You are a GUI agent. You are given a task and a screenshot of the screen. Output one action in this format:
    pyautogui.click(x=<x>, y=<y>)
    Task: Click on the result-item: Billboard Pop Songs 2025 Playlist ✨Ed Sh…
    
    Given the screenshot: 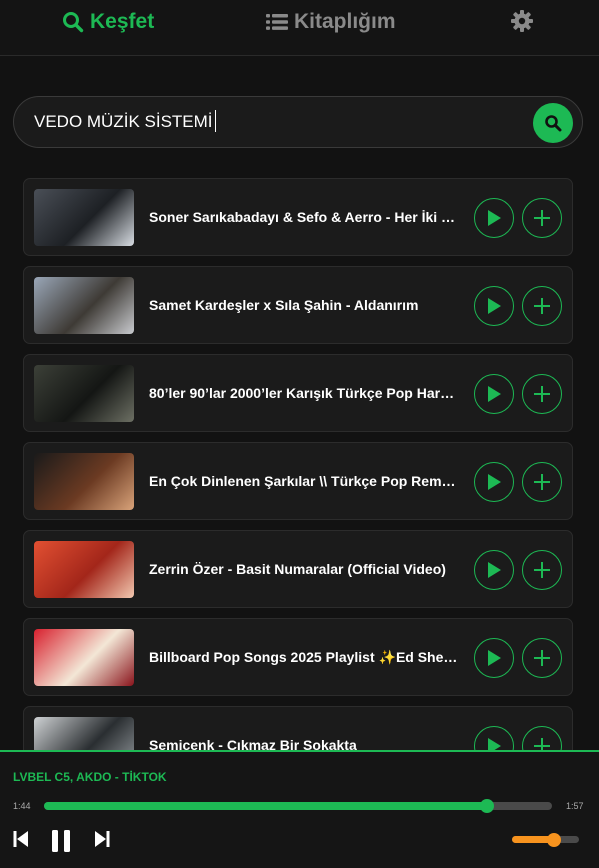 What is the action you would take?
    pyautogui.click(x=298, y=657)
    